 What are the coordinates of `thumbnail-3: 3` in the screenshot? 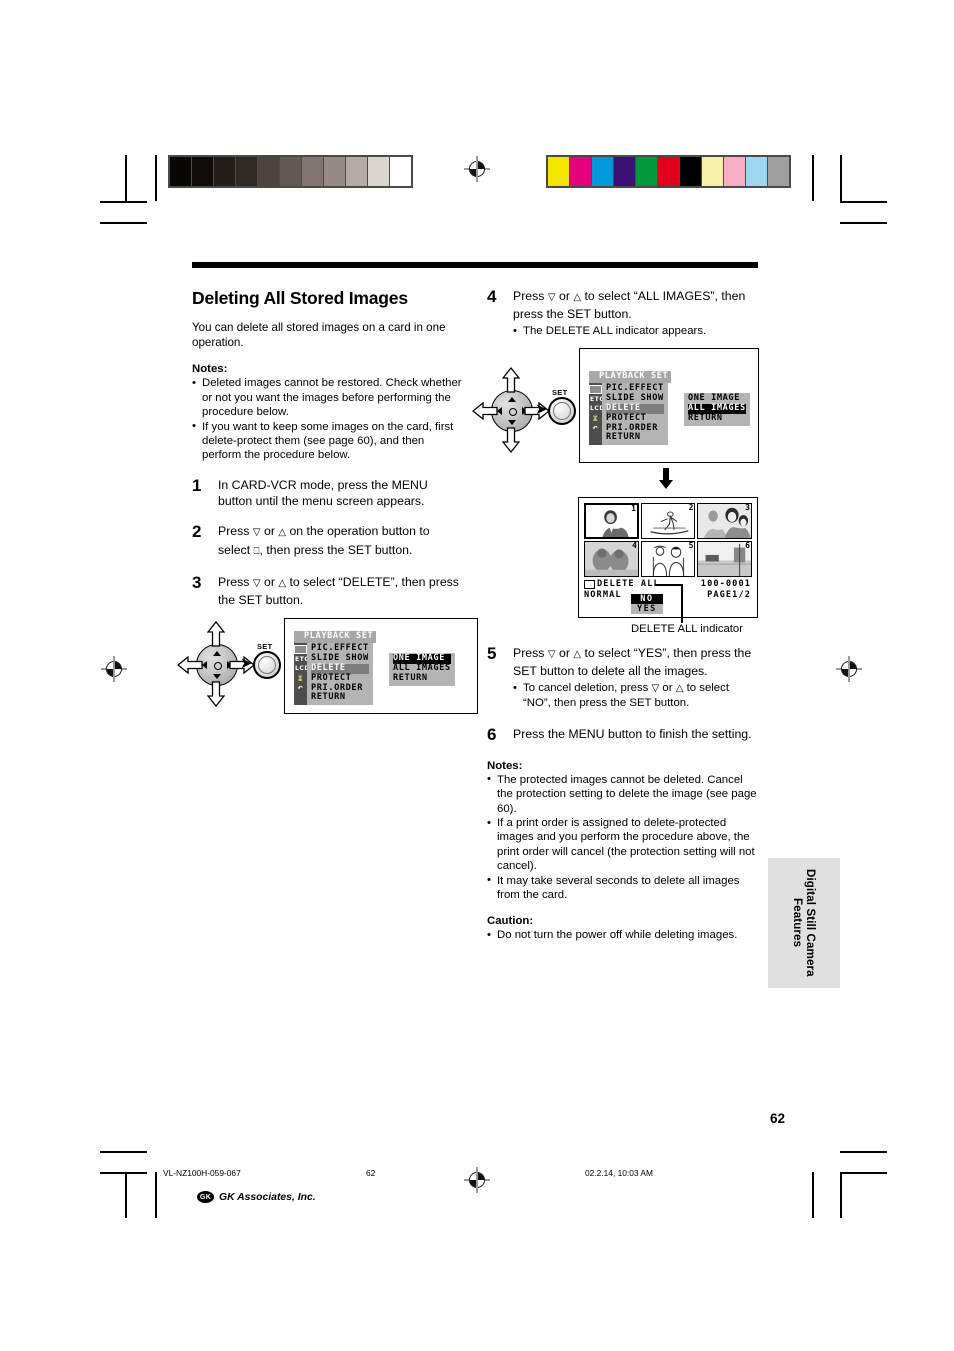 It's located at (724, 521).